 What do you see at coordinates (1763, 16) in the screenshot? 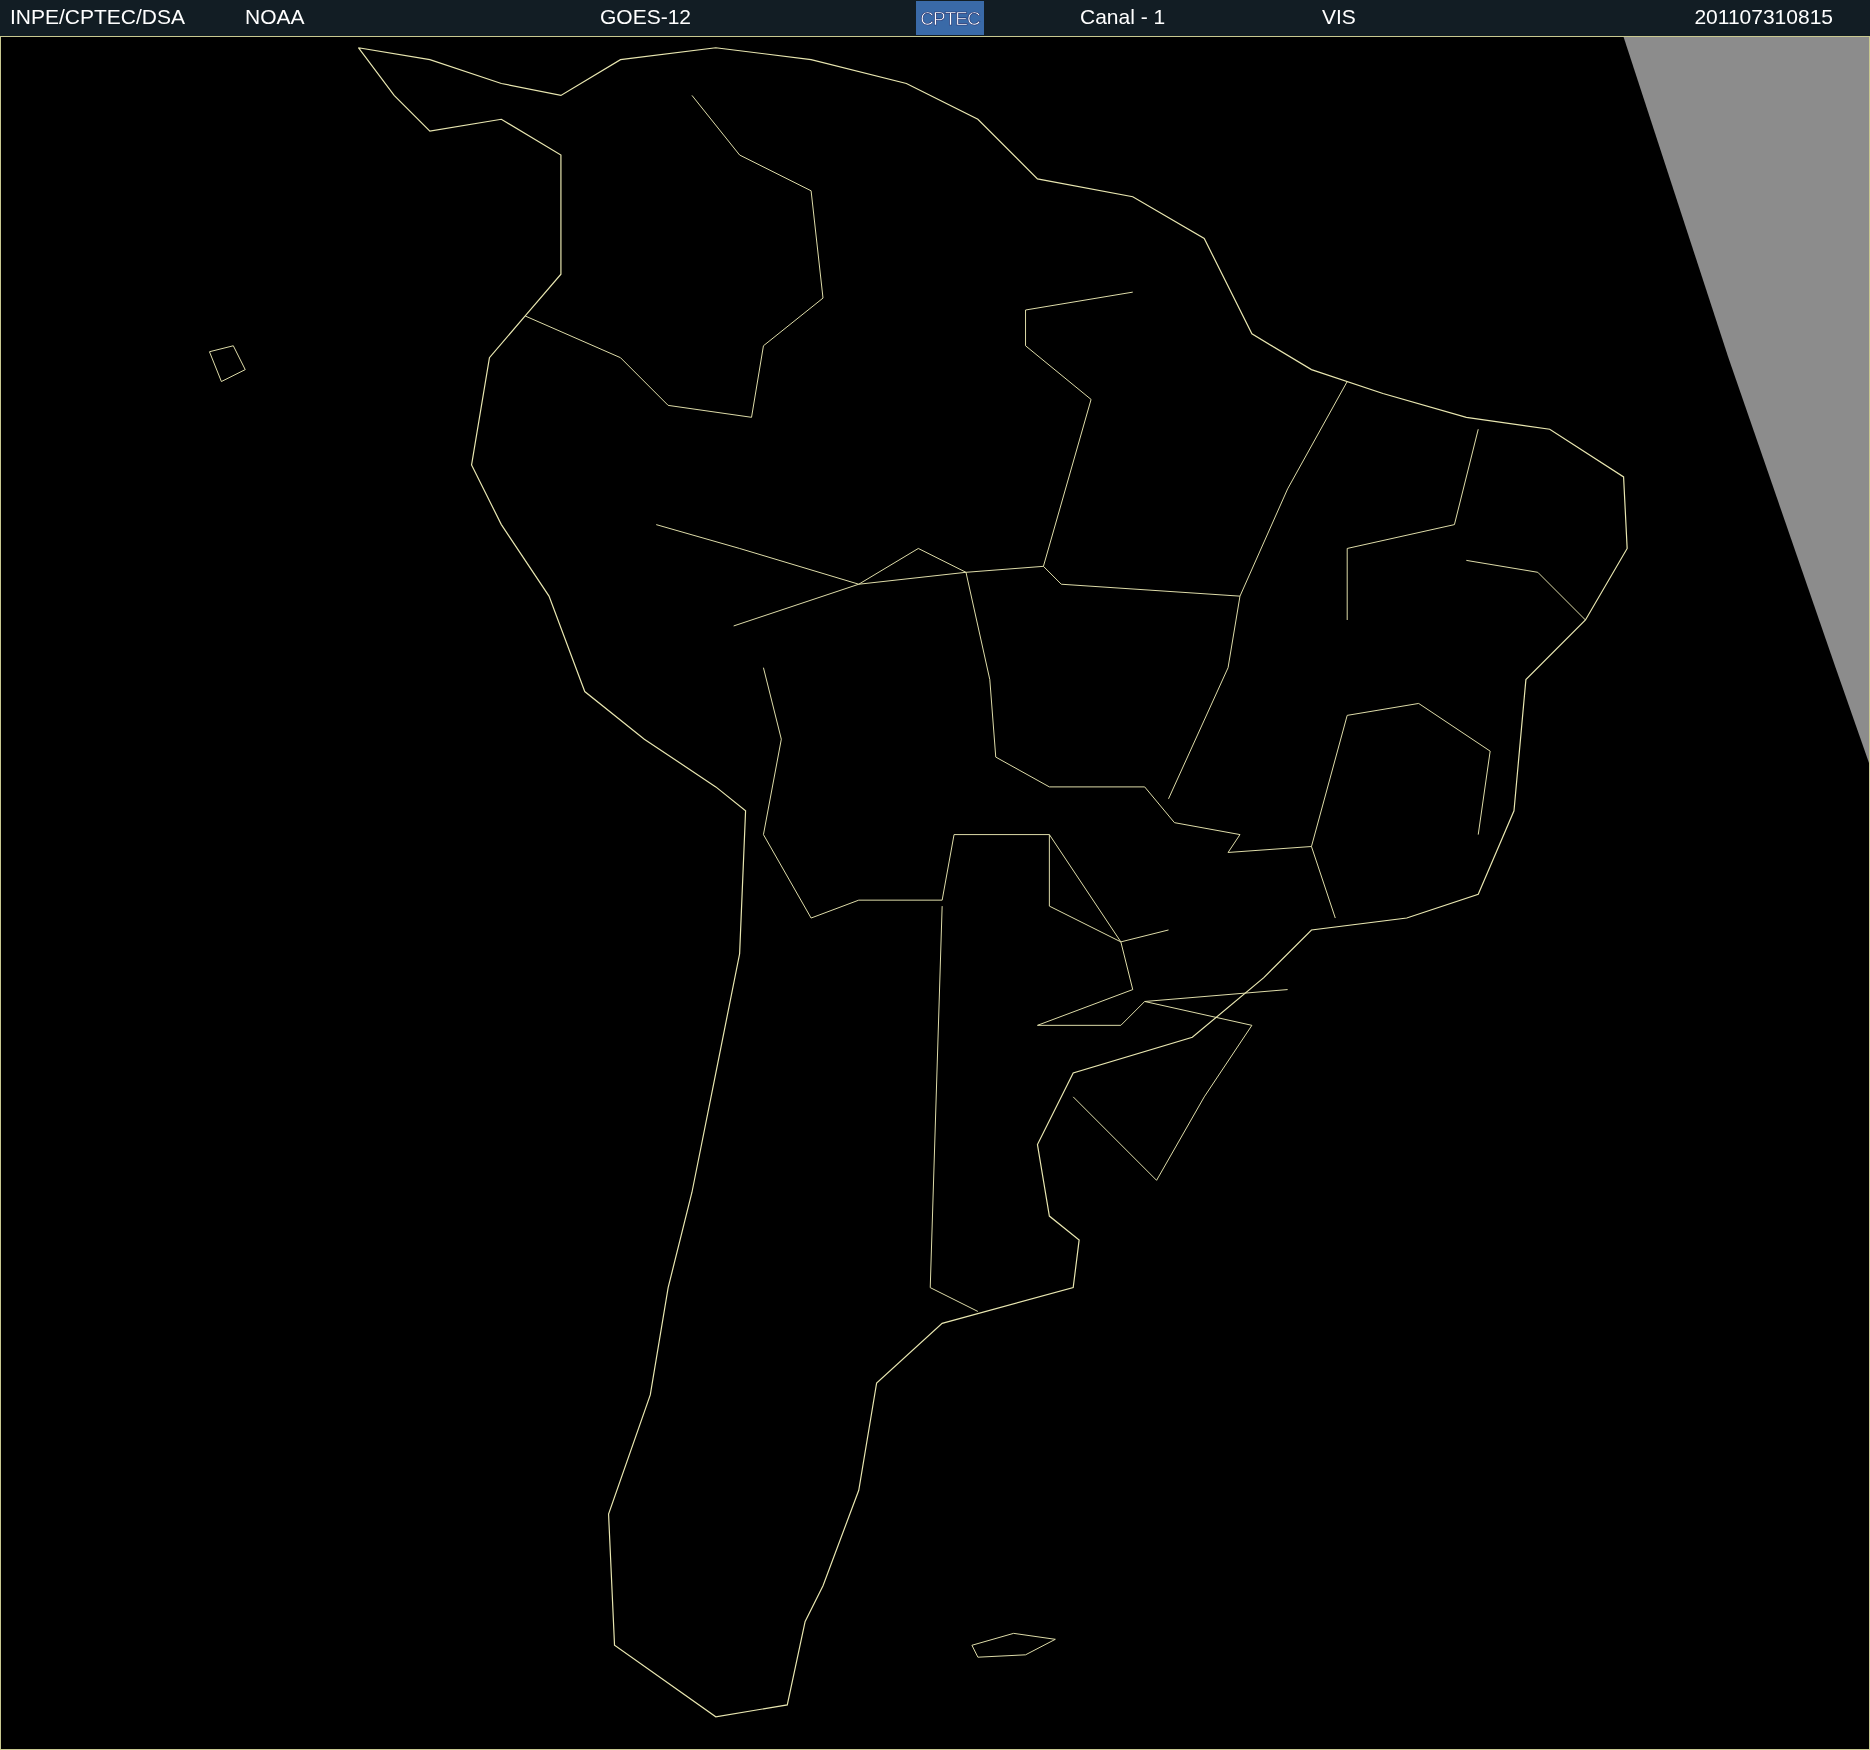
I see `timestamp-label: 201107310815` at bounding box center [1763, 16].